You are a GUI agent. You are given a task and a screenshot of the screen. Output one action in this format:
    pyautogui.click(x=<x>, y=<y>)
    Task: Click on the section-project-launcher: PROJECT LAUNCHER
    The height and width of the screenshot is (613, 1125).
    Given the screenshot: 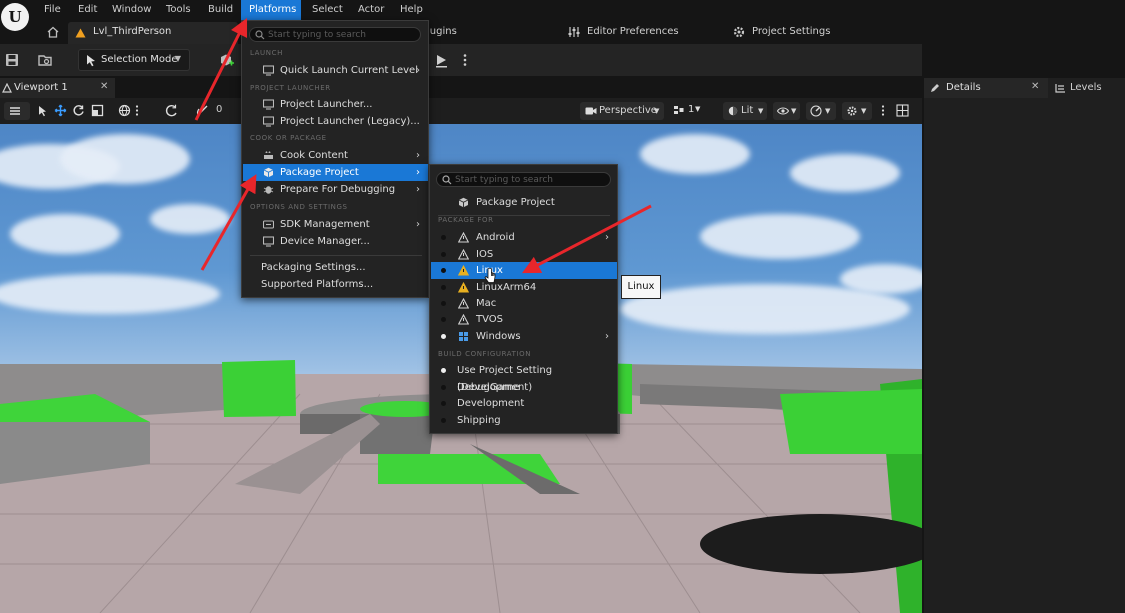 What is the action you would take?
    pyautogui.click(x=290, y=88)
    